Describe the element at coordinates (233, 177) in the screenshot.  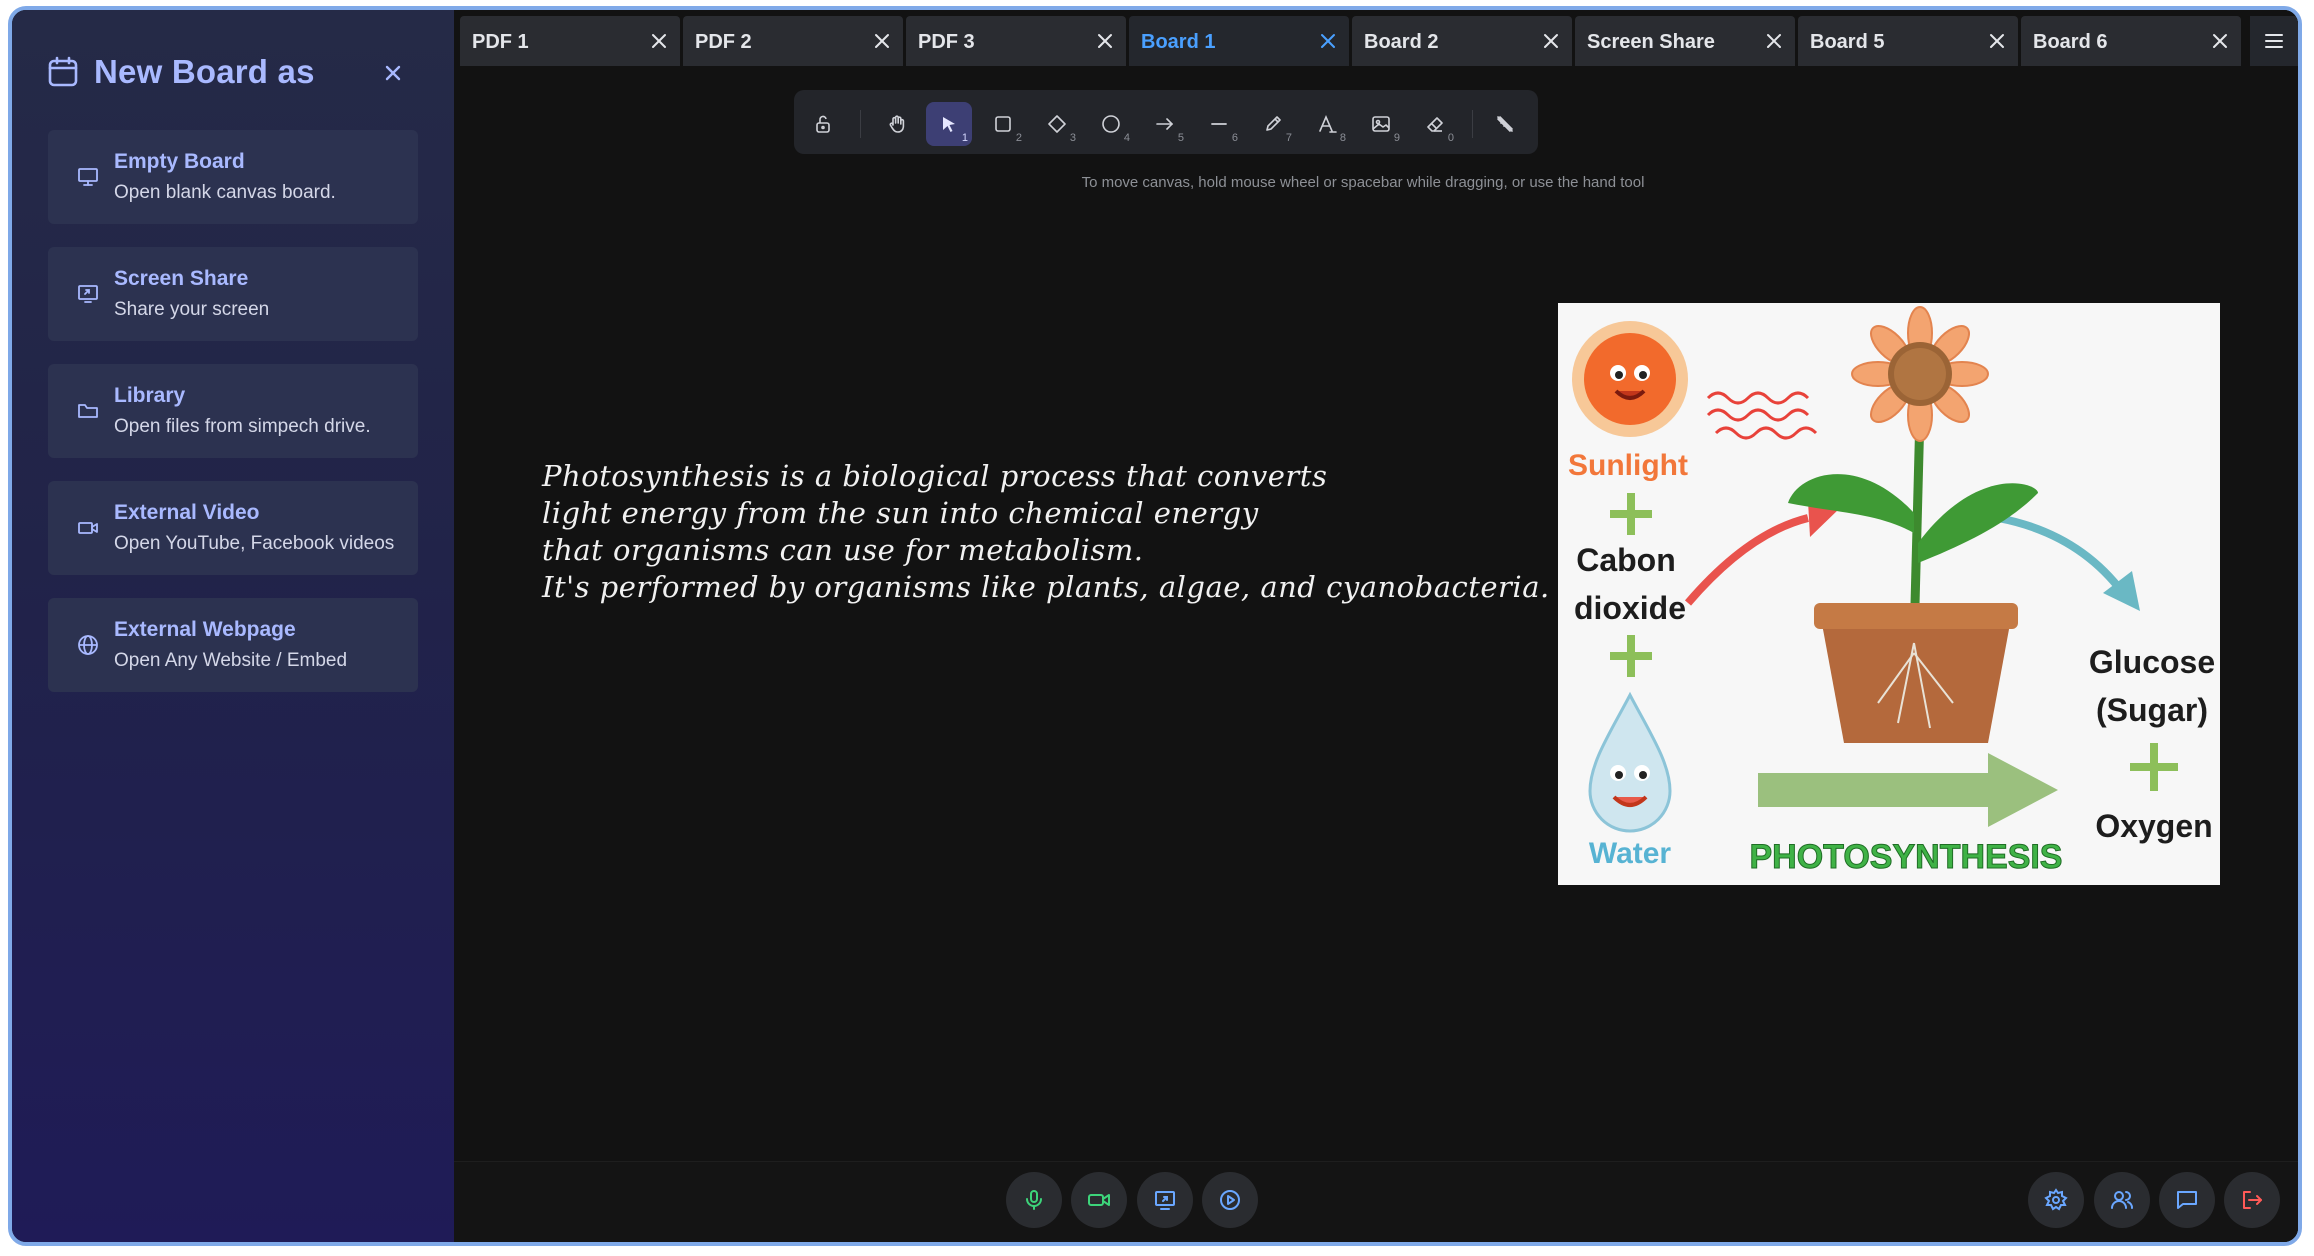
I see `option-empty-board: Empty Board Open blank canvas board.` at that location.